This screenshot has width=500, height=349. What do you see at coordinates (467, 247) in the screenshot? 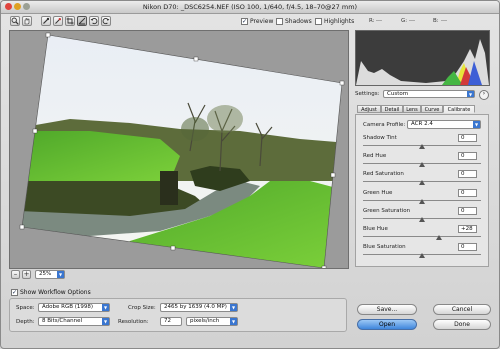
I see `blue-saturation-value: 0` at bounding box center [467, 247].